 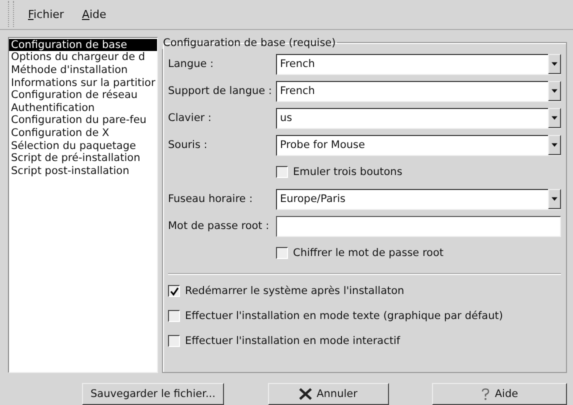 I want to click on section-list-item: Configuration de X, so click(x=83, y=133).